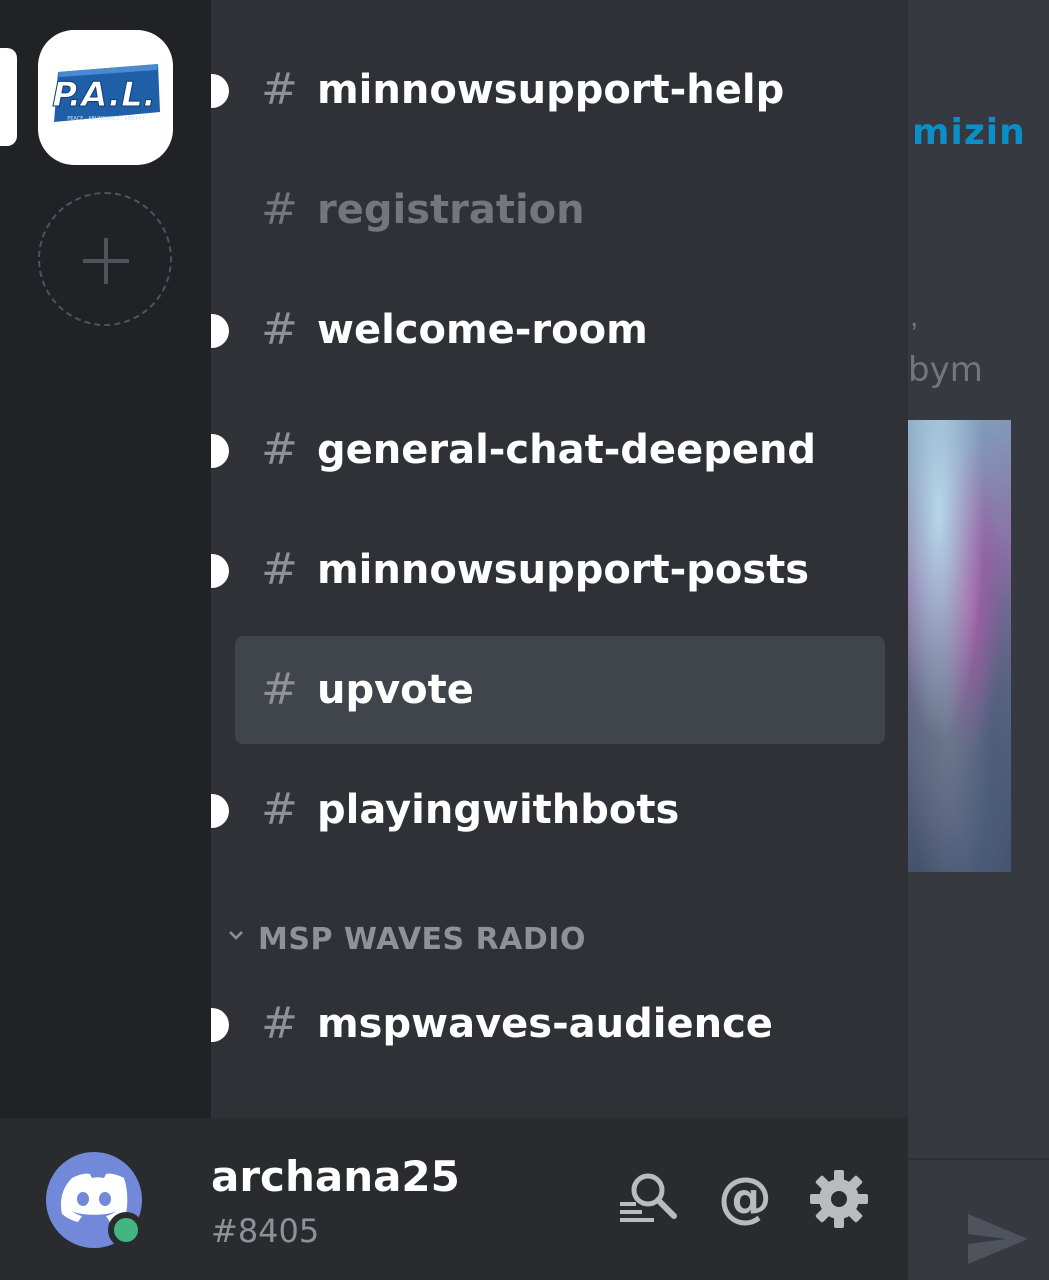 The width and height of the screenshot is (1049, 1280). Describe the element at coordinates (498, 810) in the screenshot. I see `channel-name: playingwithbots` at that location.